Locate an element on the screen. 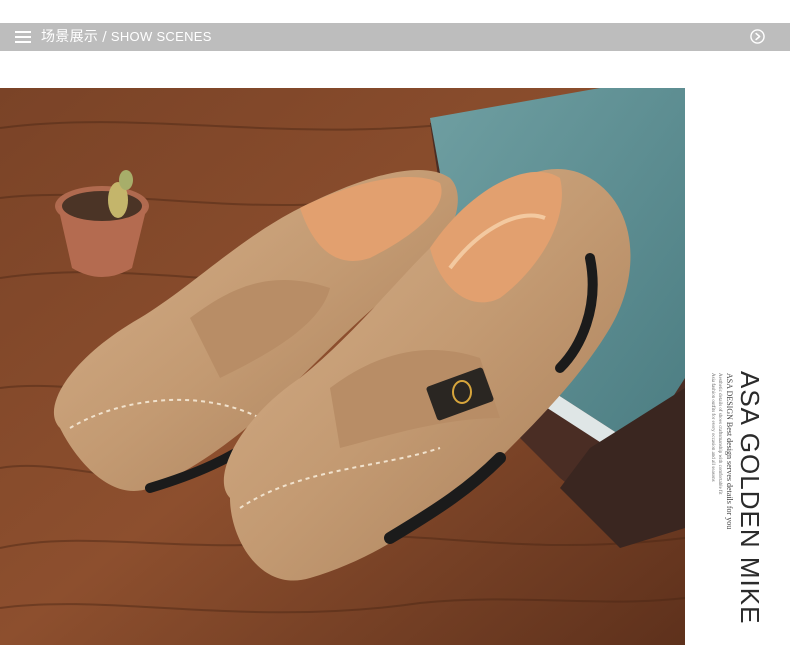  brand-name: ASA GOLDEN MIKE is located at coordinates (750, 498).